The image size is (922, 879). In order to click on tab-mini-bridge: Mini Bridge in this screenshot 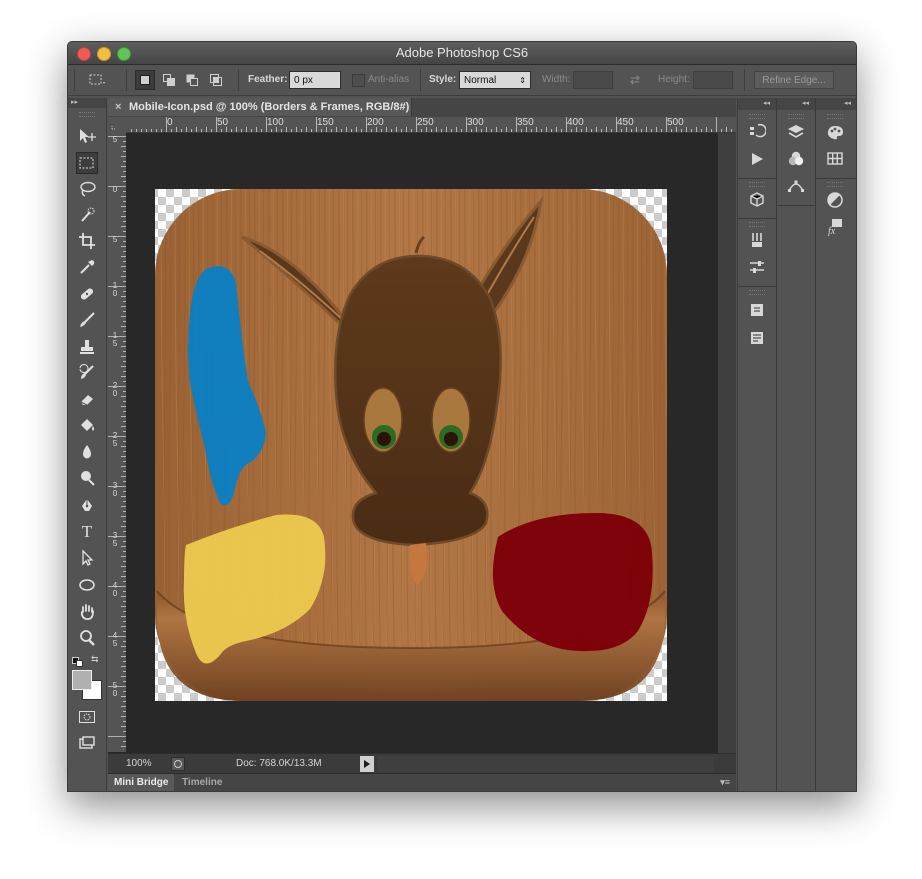, I will do `click(141, 782)`.